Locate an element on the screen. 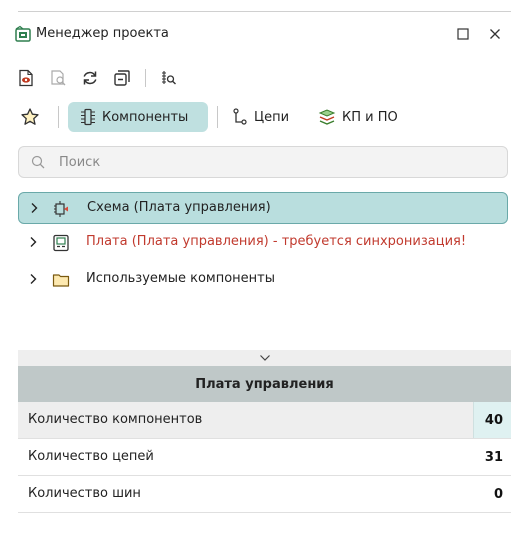 The image size is (511, 542). property-name: Количество шин is located at coordinates (84, 493).